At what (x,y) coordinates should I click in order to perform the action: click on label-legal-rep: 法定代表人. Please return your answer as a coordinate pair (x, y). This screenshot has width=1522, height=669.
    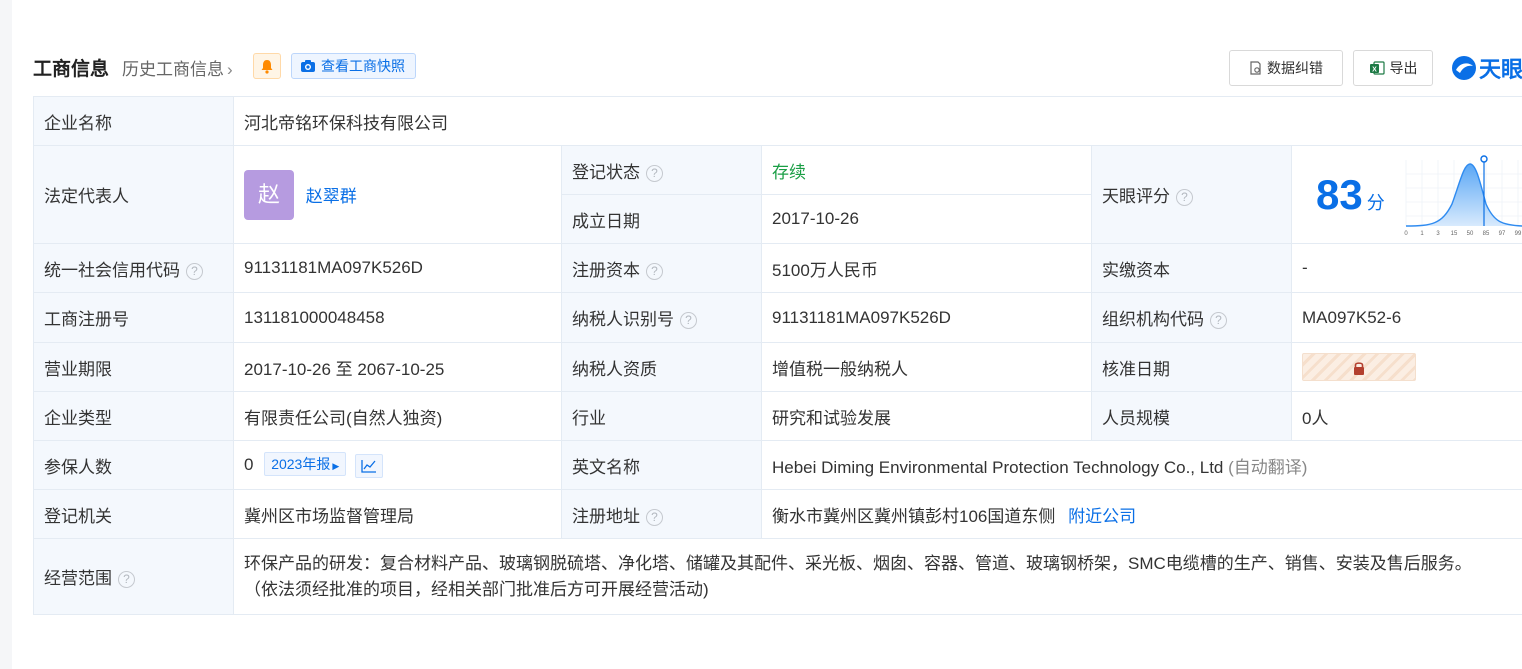
    Looking at the image, I should click on (133, 194).